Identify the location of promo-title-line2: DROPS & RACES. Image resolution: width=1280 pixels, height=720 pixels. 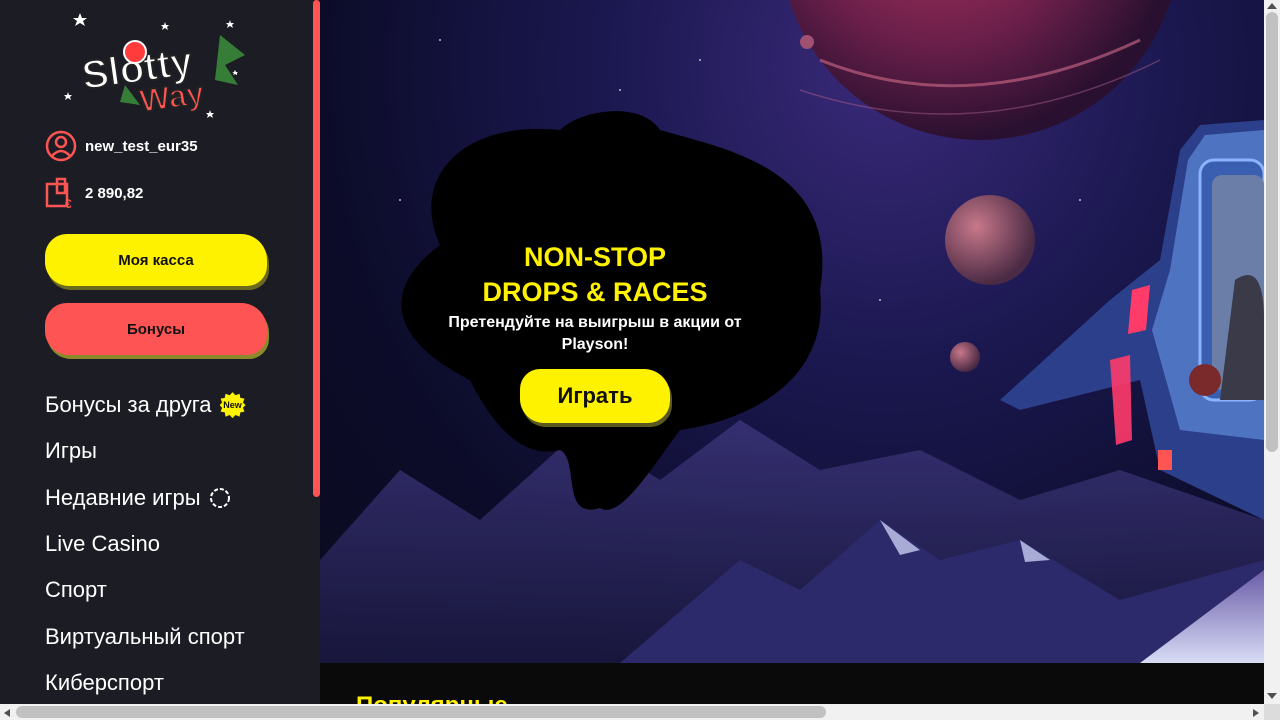
(595, 292).